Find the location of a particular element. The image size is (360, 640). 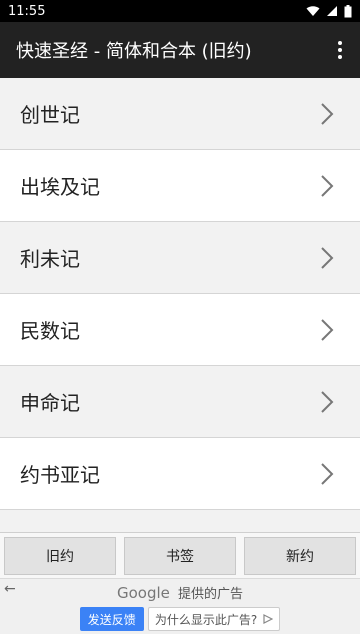

app-bar: 快速圣经 - 简体和合本 (旧约) is located at coordinates (180, 50).